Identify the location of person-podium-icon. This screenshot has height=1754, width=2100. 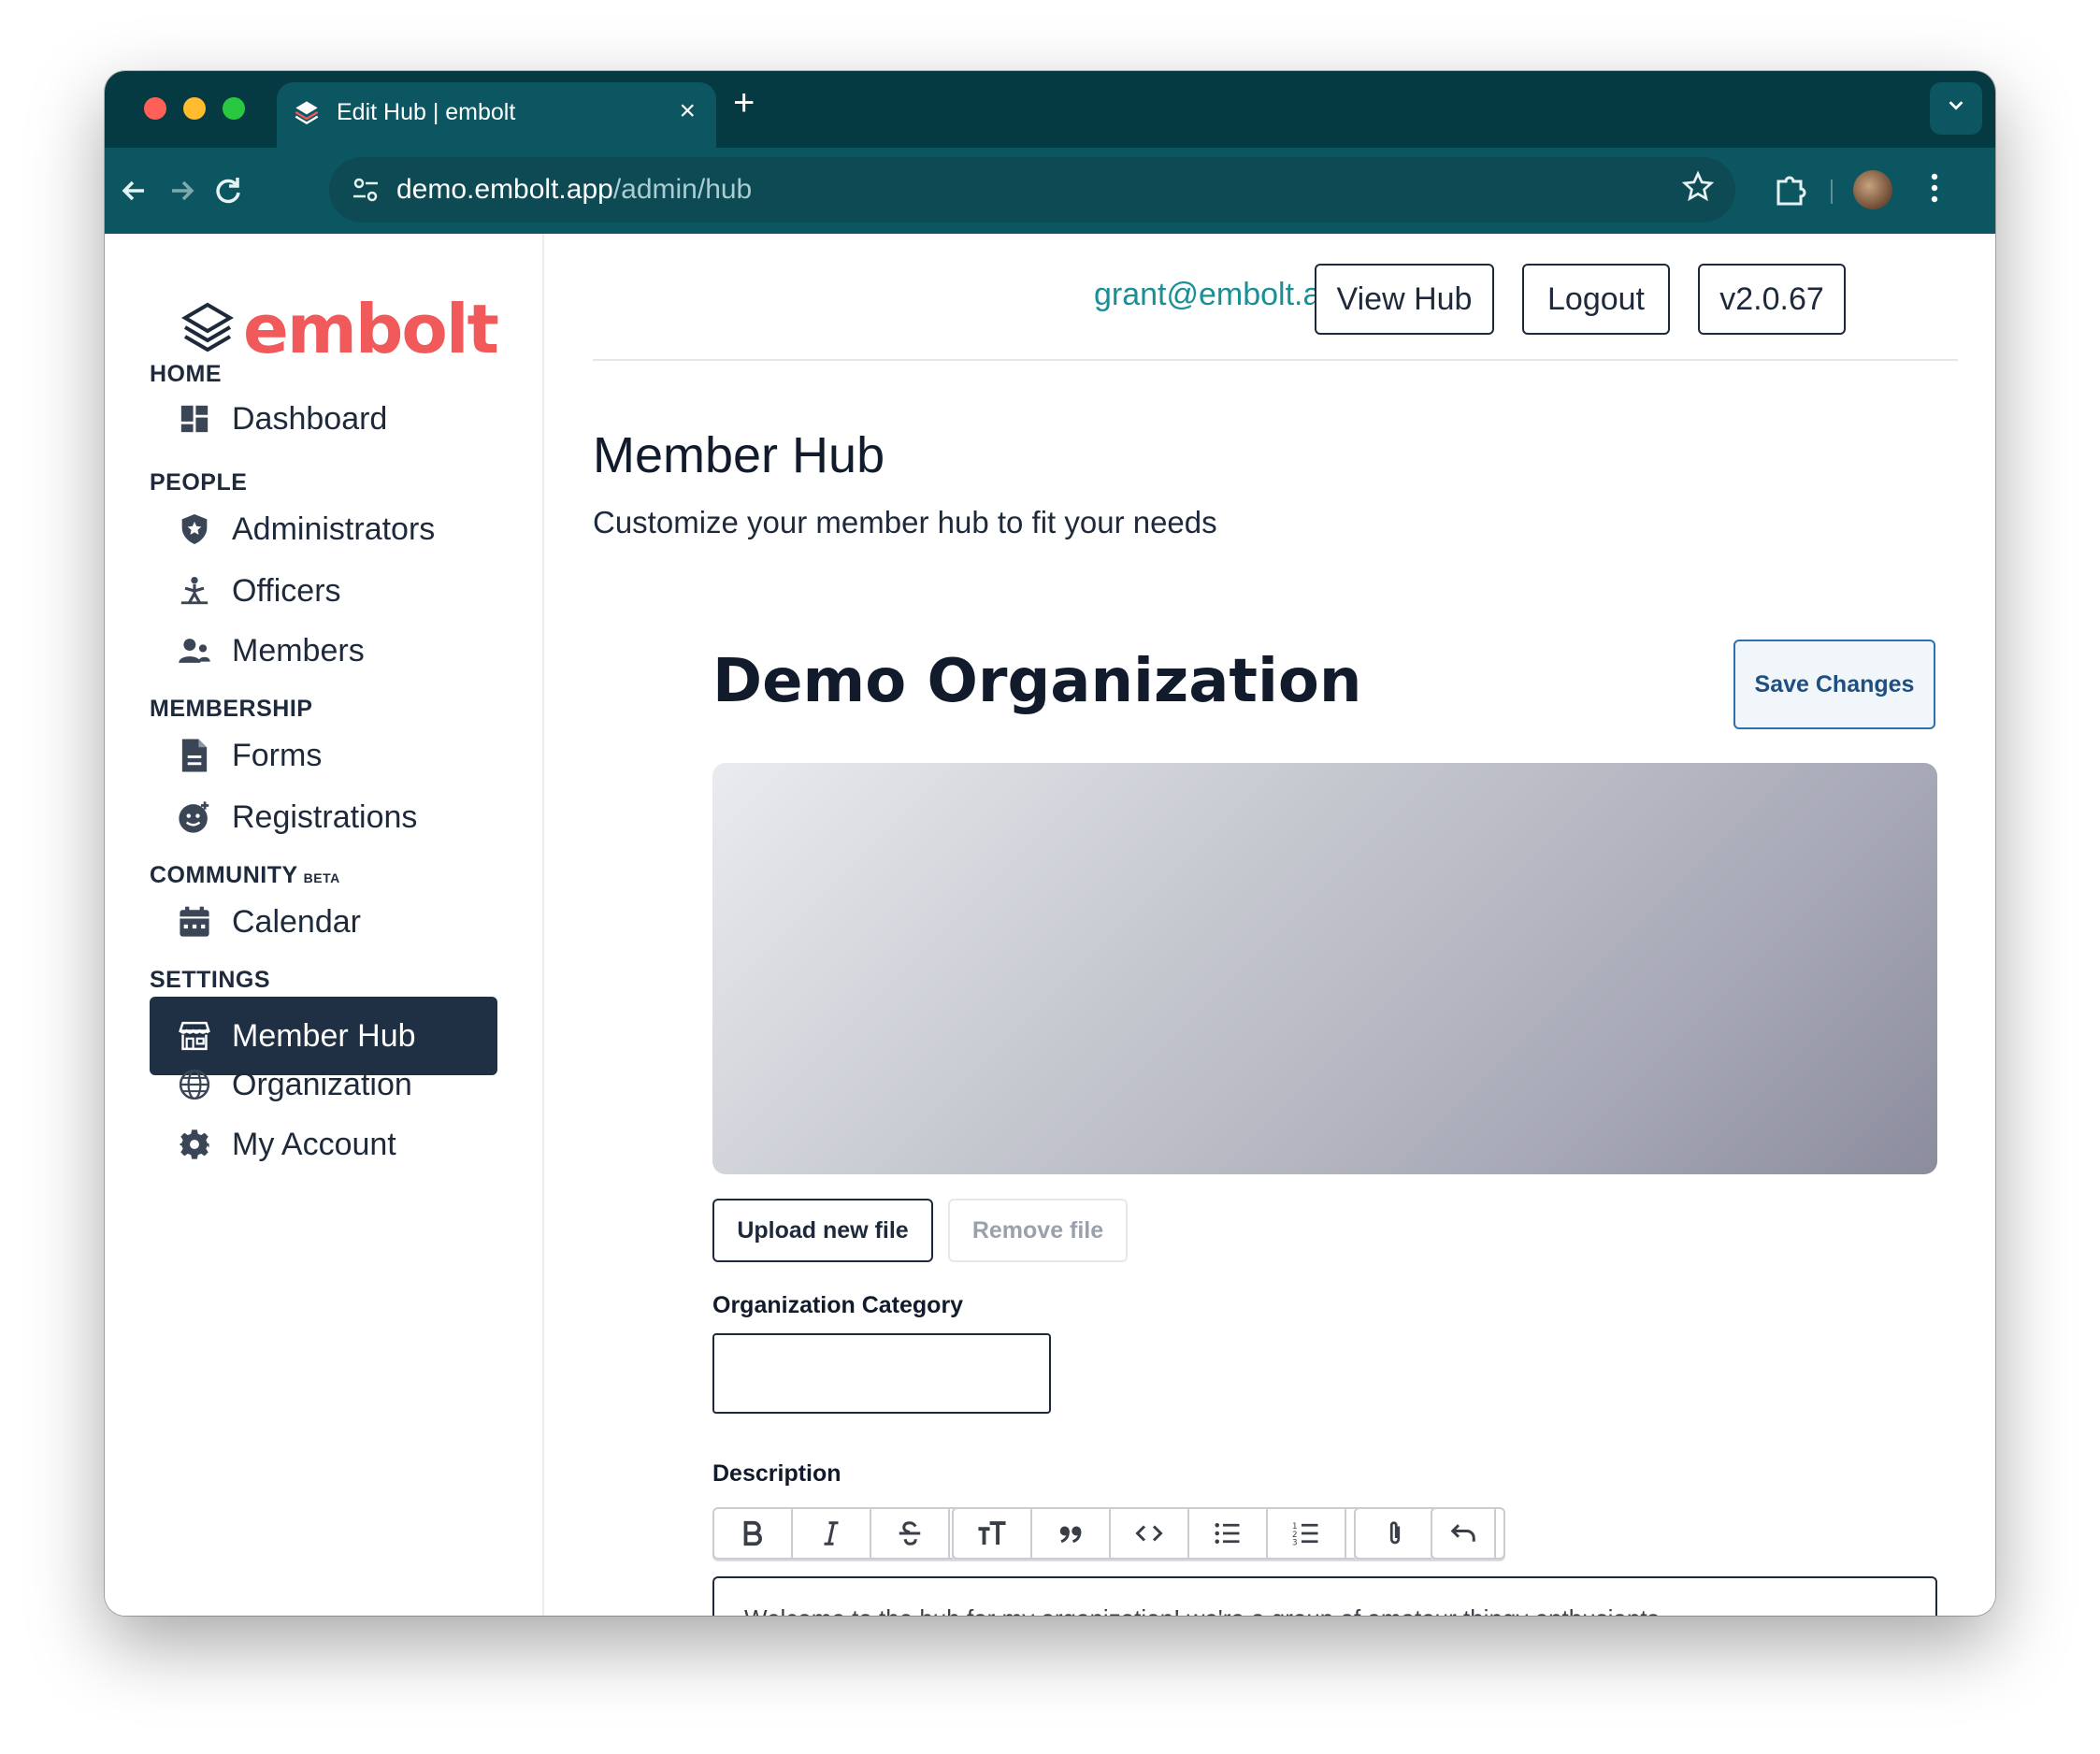
(194, 591).